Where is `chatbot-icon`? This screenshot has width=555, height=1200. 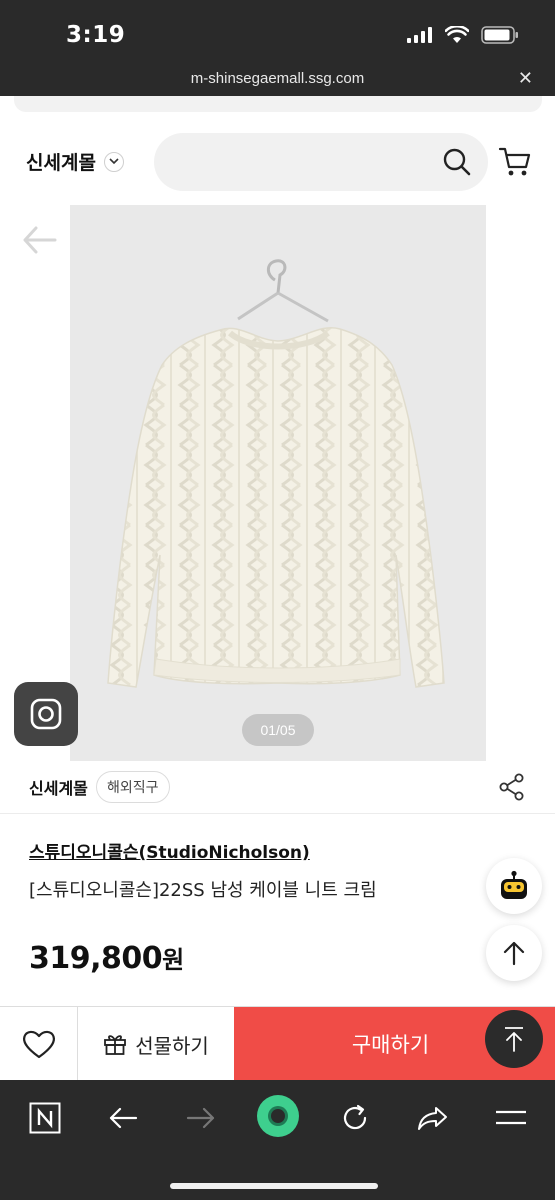 chatbot-icon is located at coordinates (514, 884).